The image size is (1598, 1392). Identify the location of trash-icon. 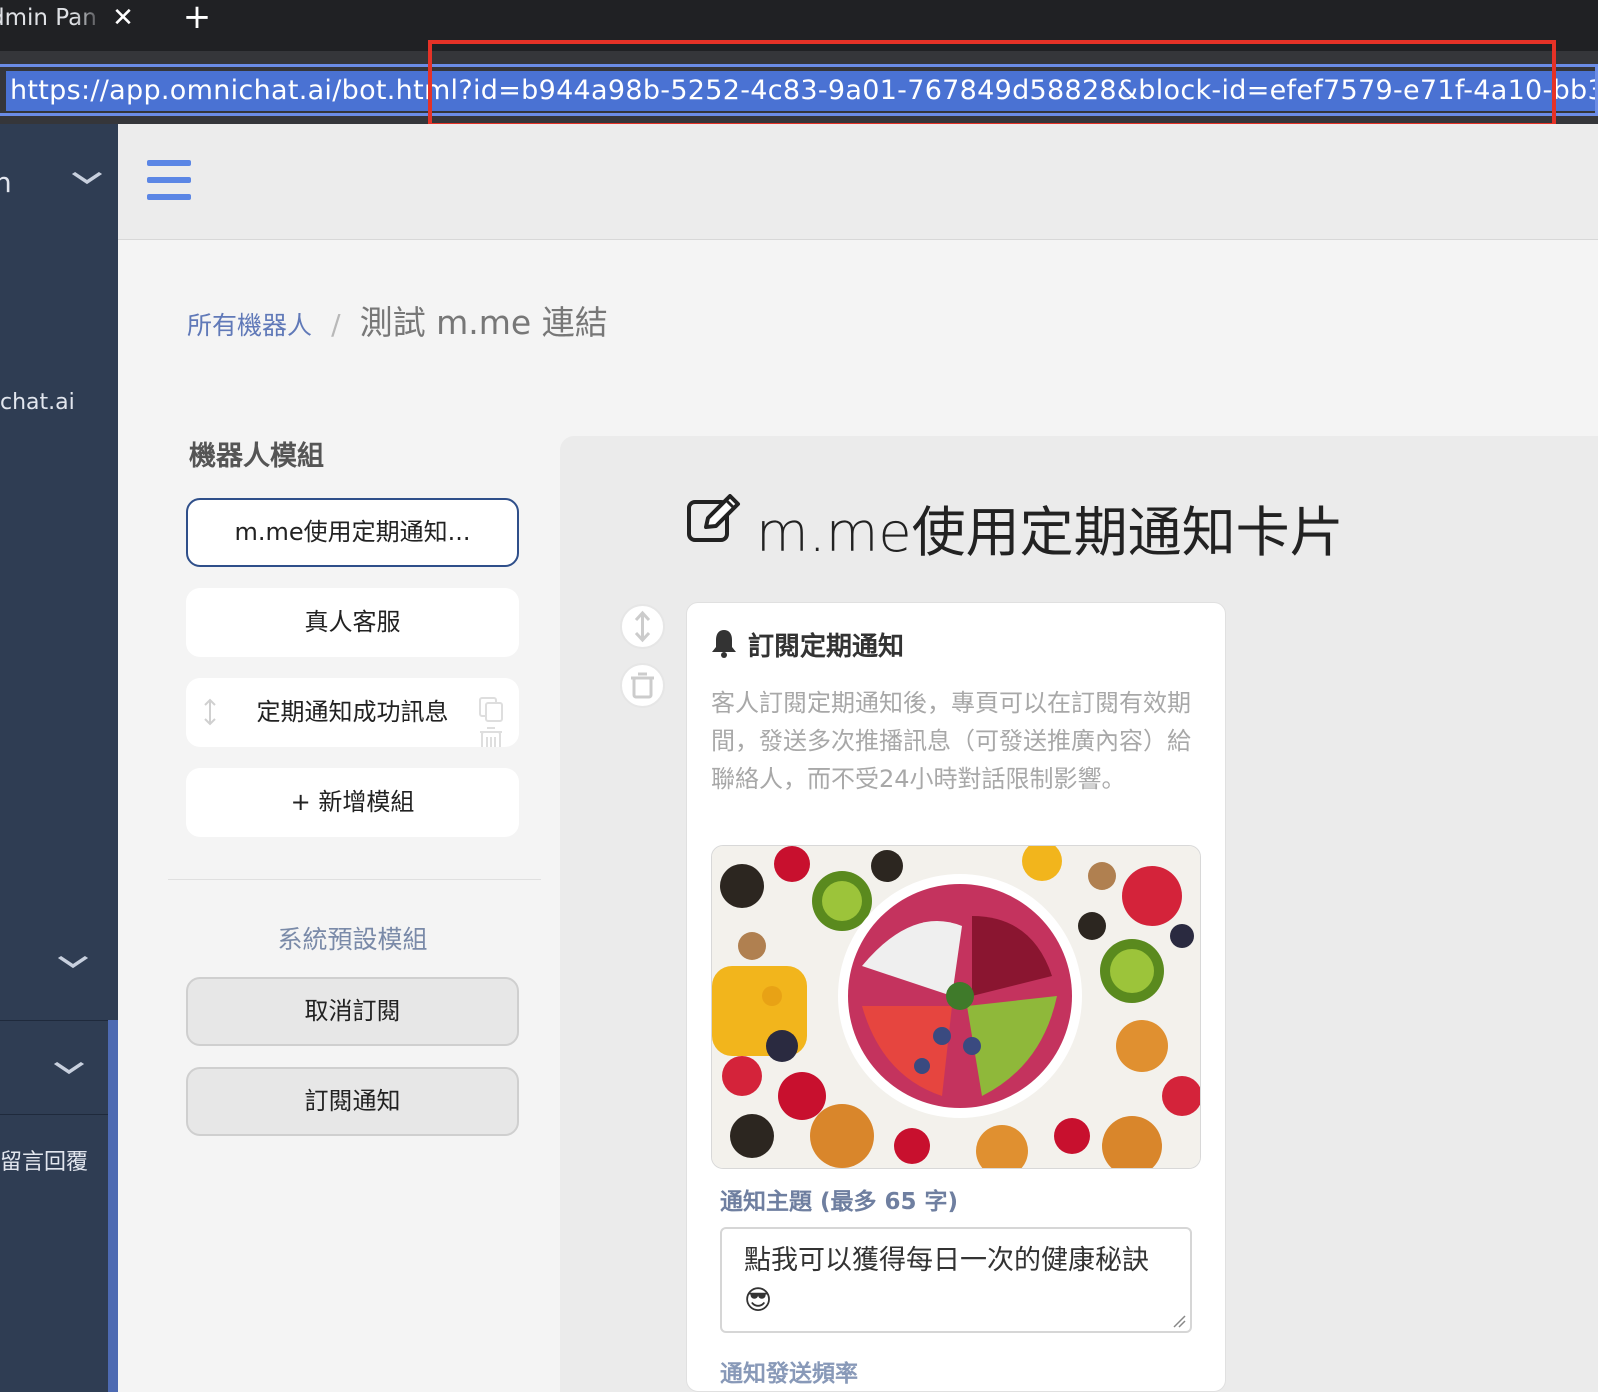
(491, 730).